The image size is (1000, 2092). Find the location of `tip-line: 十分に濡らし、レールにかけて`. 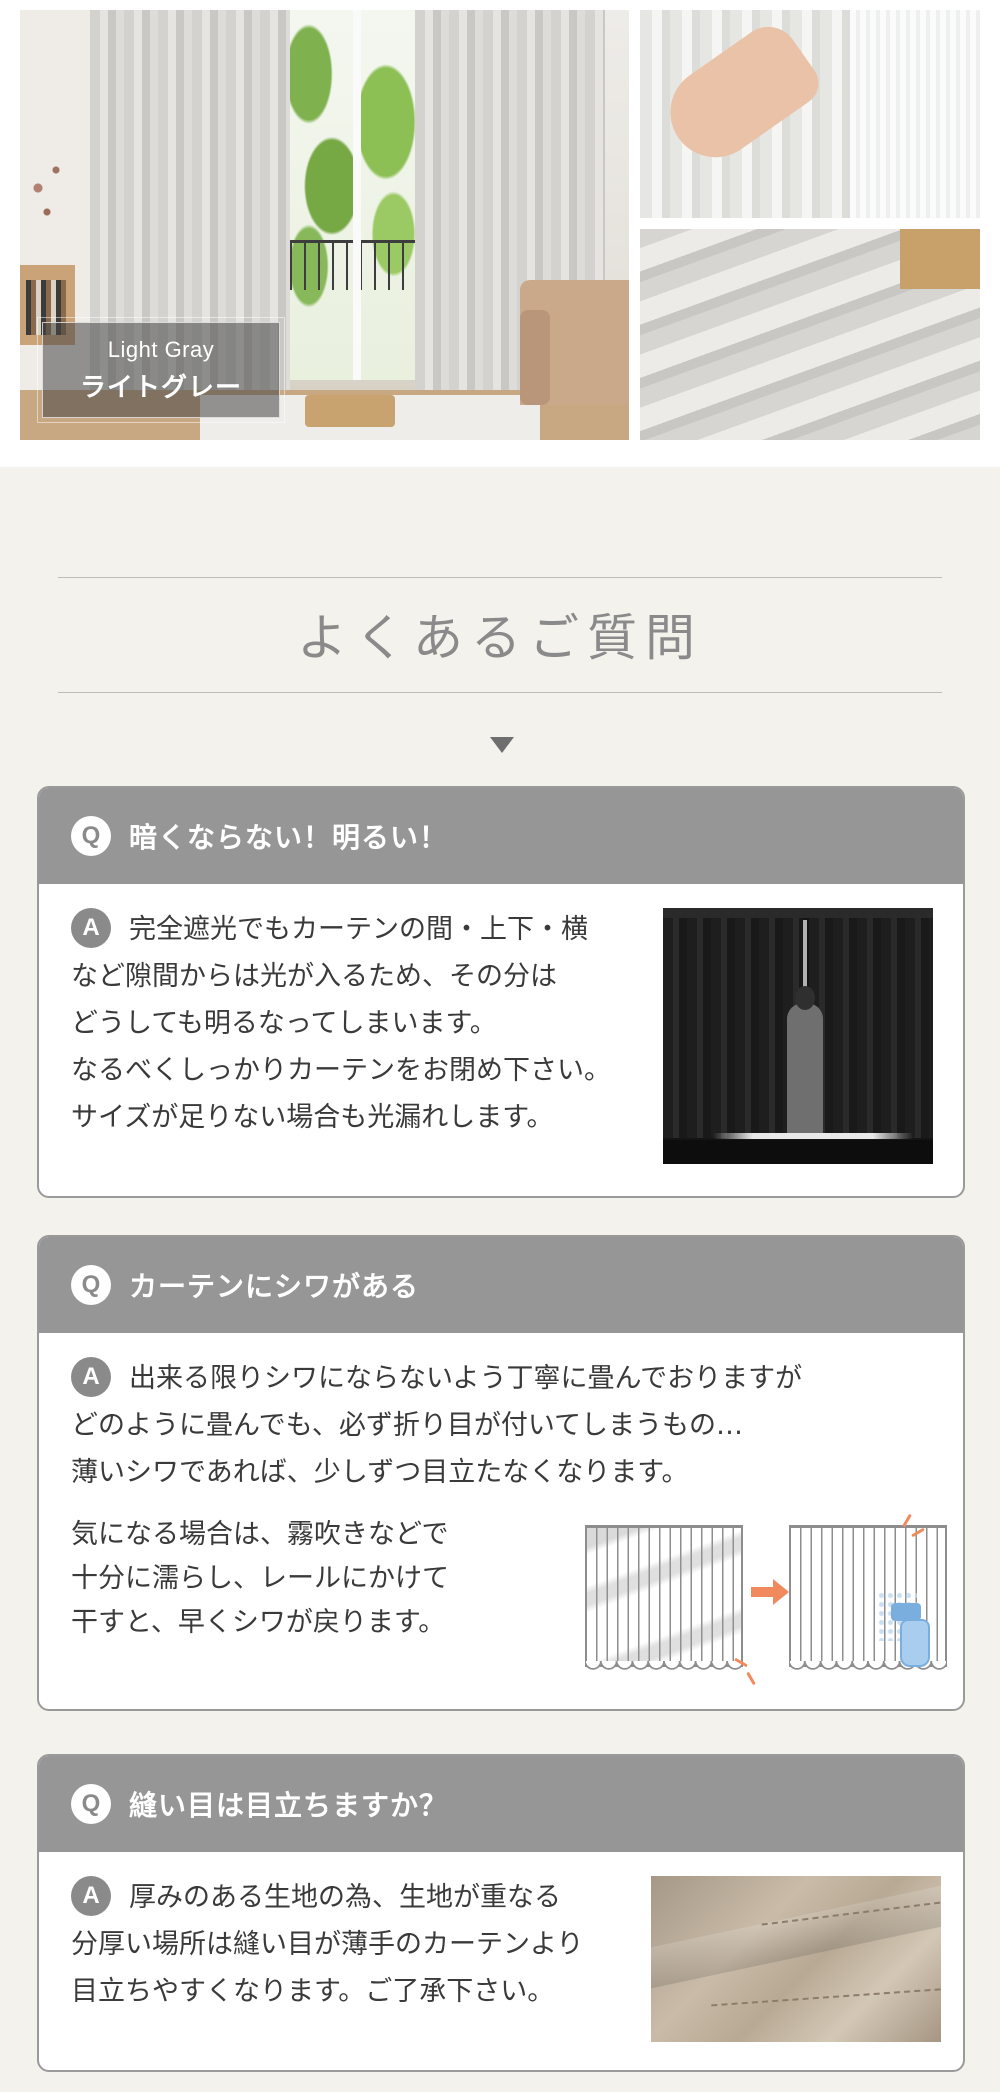

tip-line: 十分に濡らし、レールにかけて is located at coordinates (260, 1578).